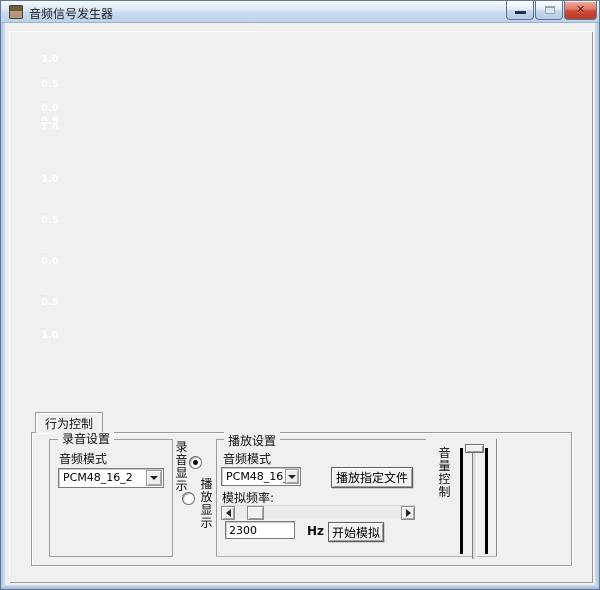 This screenshot has height=590, width=600. I want to click on playback-combo-dropdown-button, so click(292, 476).